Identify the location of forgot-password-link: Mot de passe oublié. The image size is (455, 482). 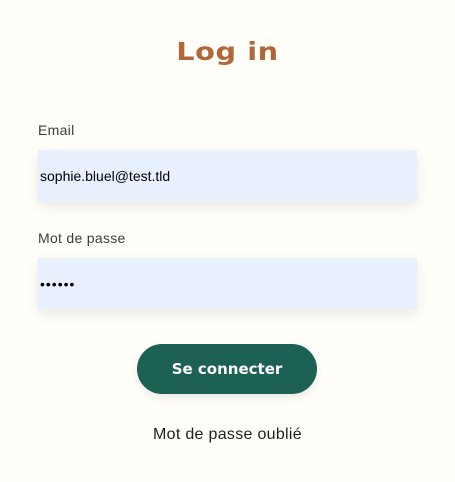
(227, 435).